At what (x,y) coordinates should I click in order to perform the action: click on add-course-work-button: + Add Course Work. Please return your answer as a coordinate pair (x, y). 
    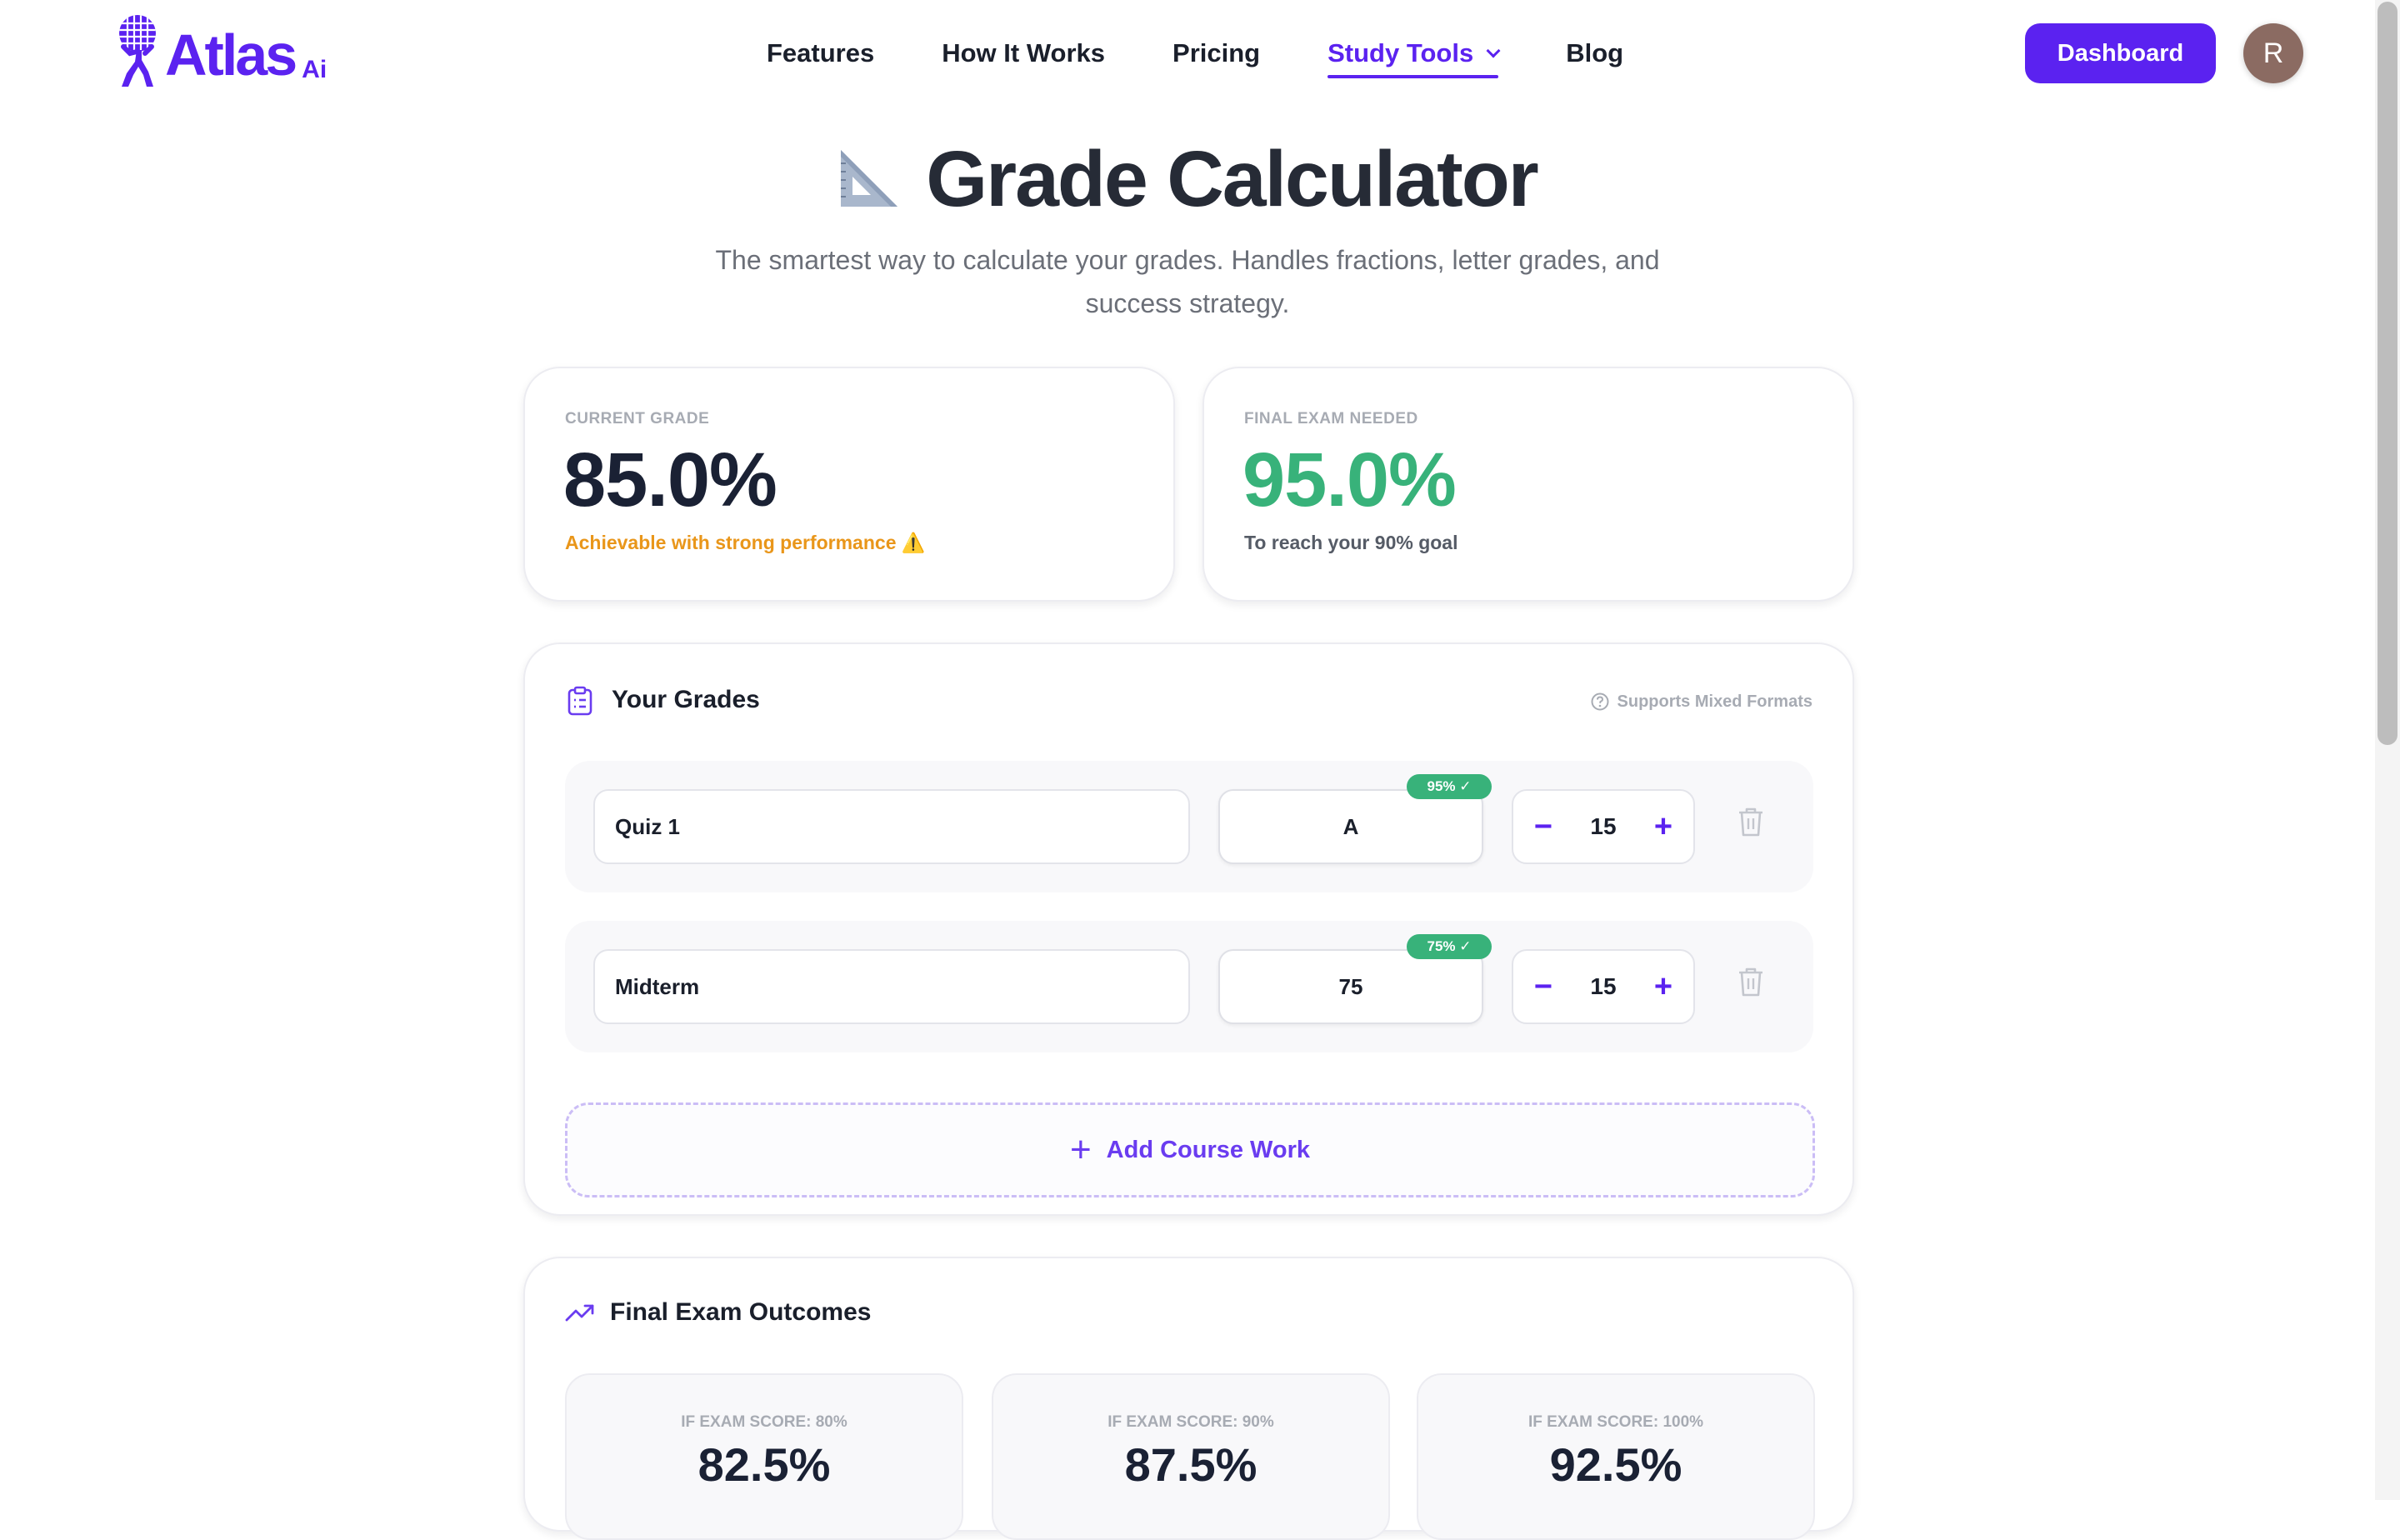
    Looking at the image, I should click on (1190, 1150).